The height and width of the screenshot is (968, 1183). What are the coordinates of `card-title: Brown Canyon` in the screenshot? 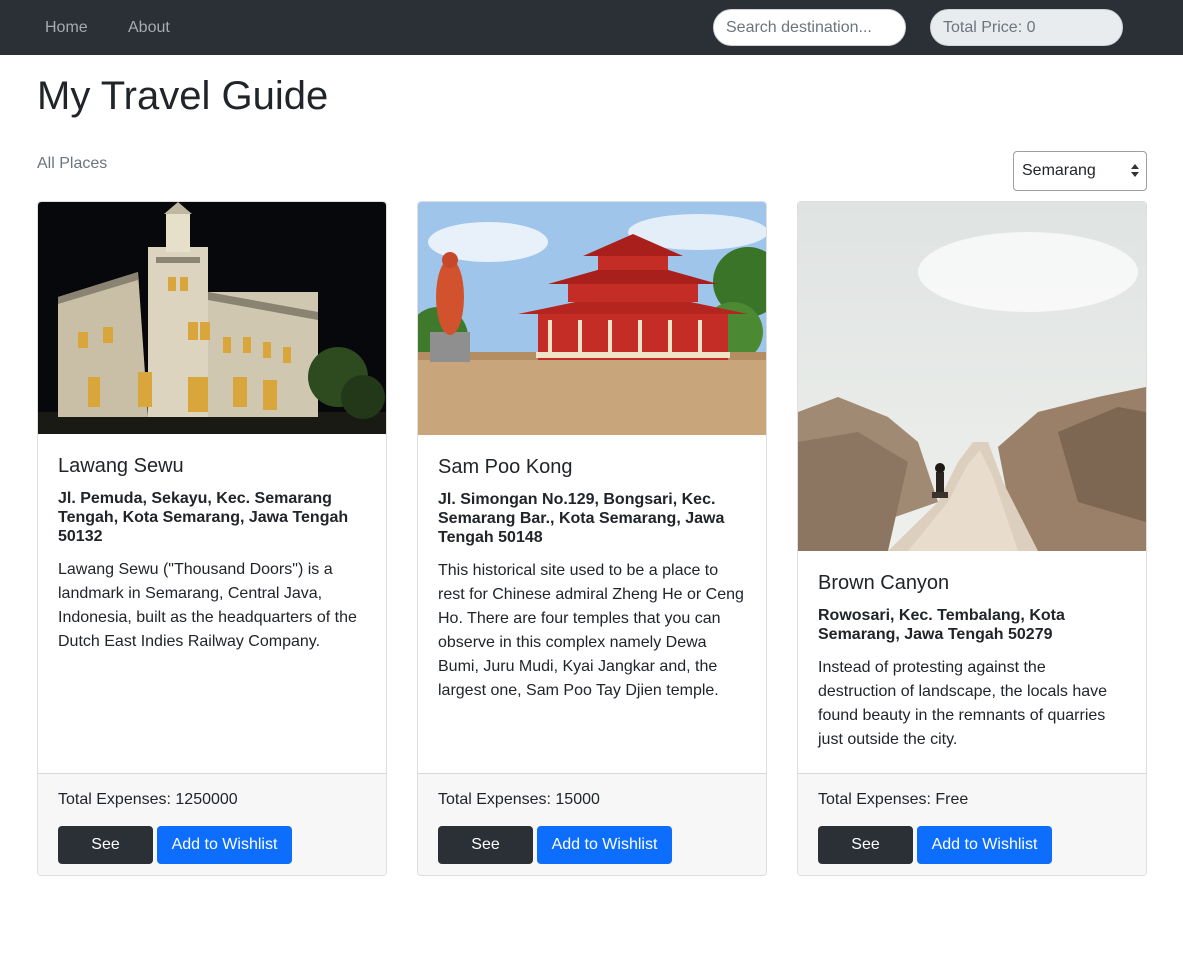 It's located at (884, 583).